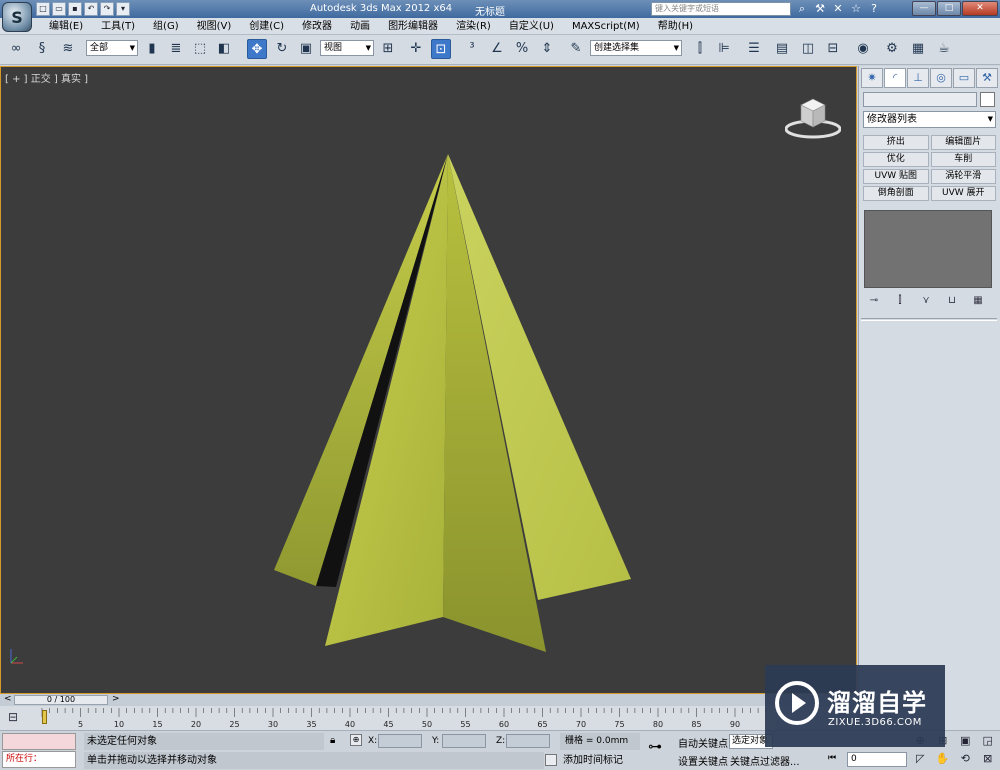 This screenshot has width=1000, height=770. What do you see at coordinates (522, 49) in the screenshot?
I see `percent-snap-icon: %` at bounding box center [522, 49].